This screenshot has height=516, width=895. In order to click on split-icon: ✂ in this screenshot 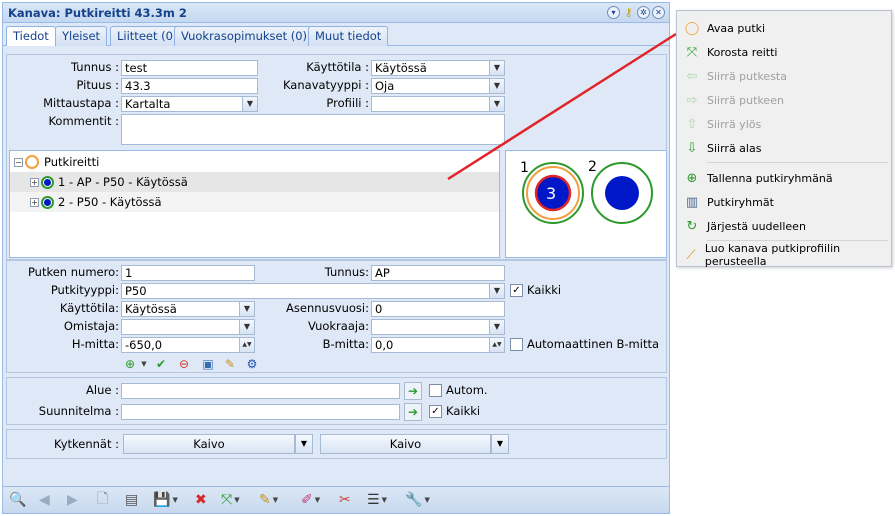, I will do `click(345, 500)`.